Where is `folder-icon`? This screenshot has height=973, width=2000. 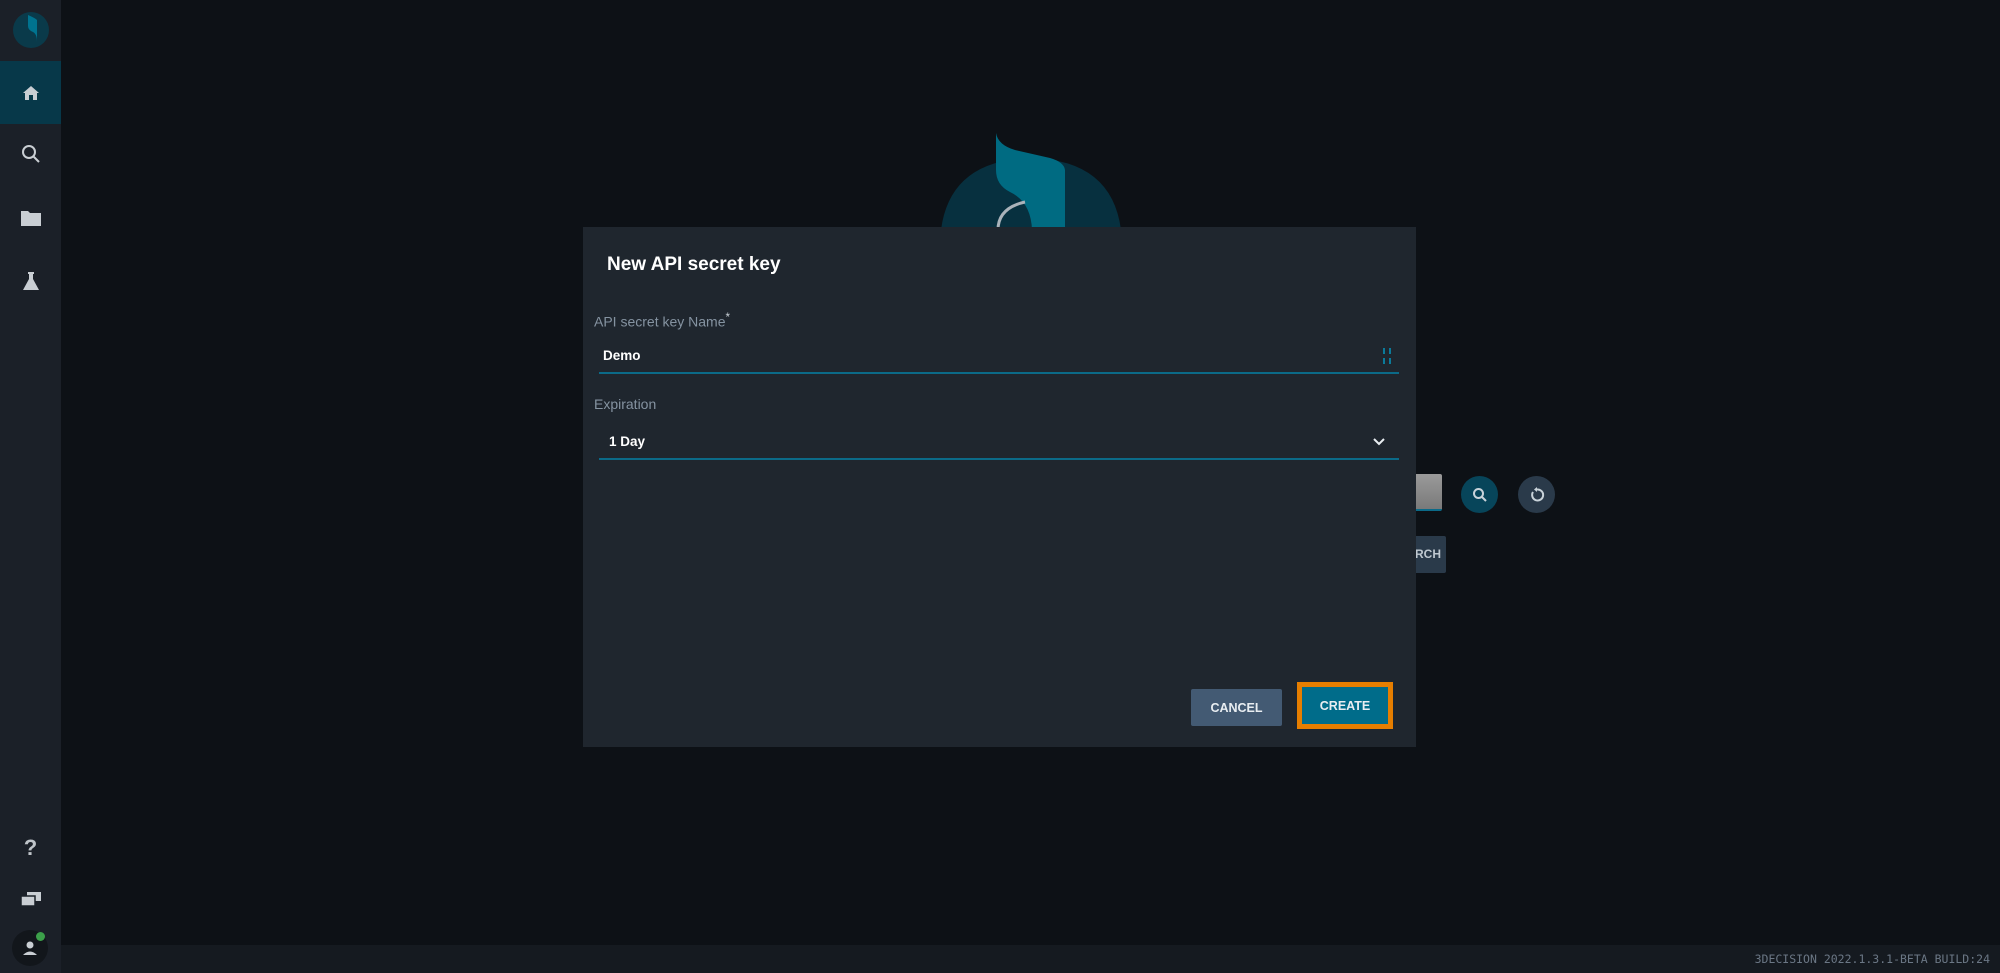 folder-icon is located at coordinates (30, 218).